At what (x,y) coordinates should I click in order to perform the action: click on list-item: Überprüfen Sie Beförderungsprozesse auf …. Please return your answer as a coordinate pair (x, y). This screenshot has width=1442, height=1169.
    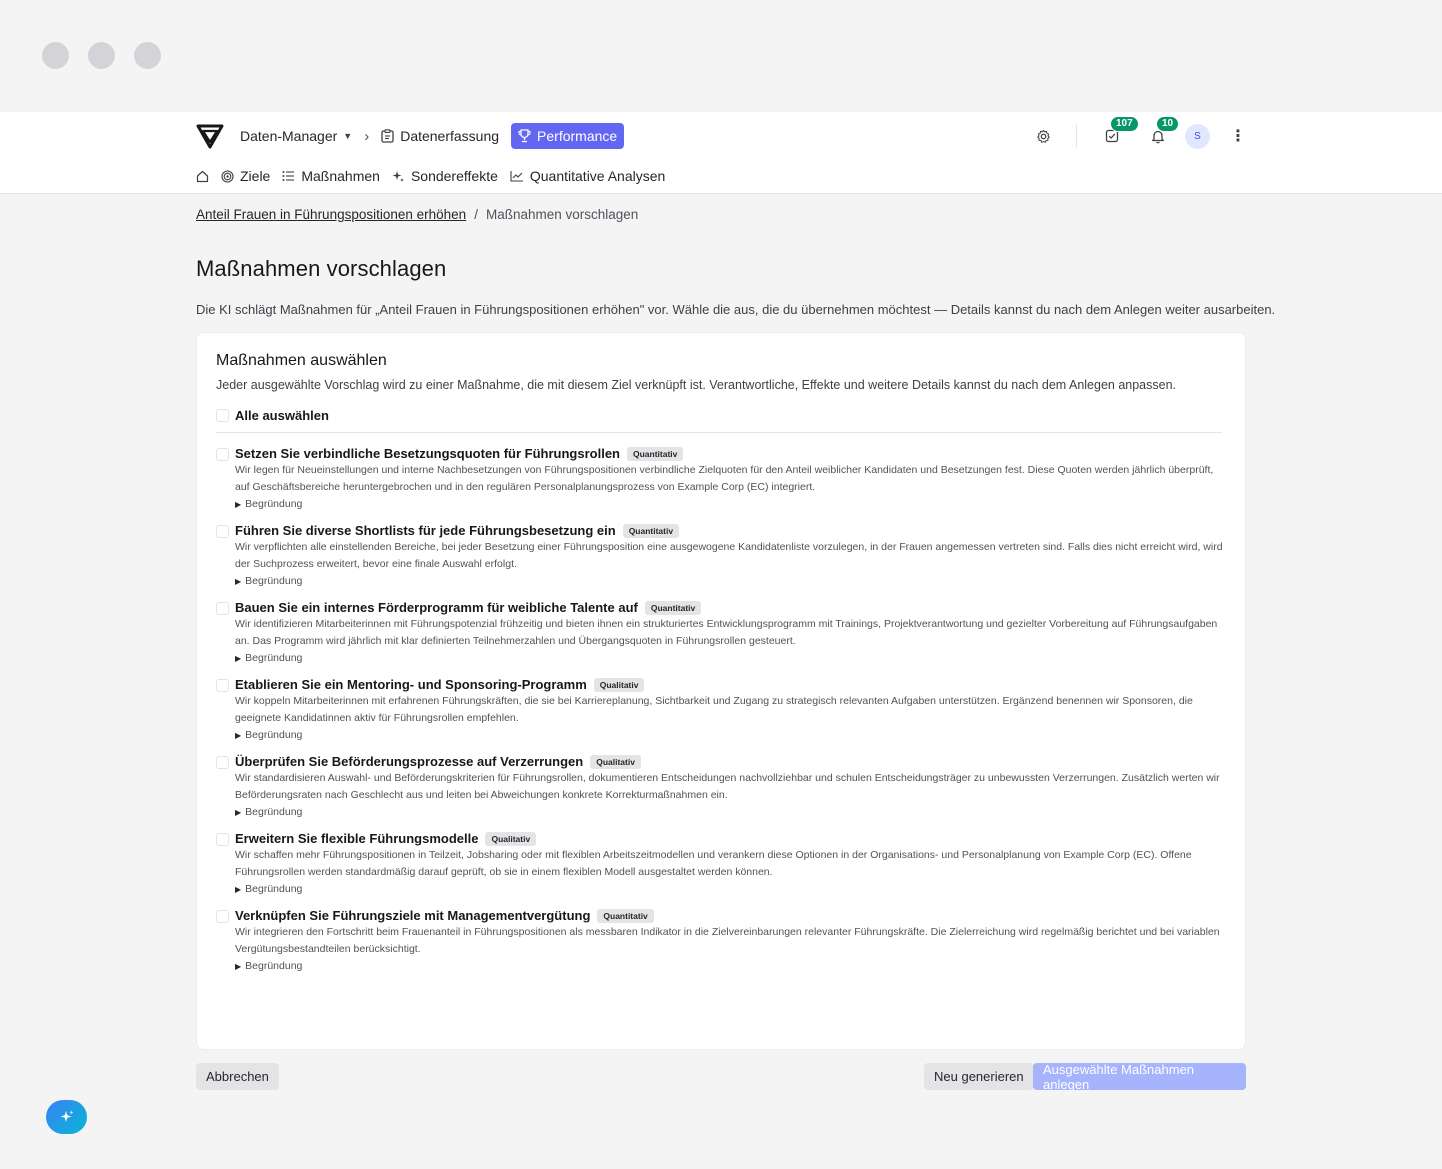
    Looking at the image, I should click on (721, 786).